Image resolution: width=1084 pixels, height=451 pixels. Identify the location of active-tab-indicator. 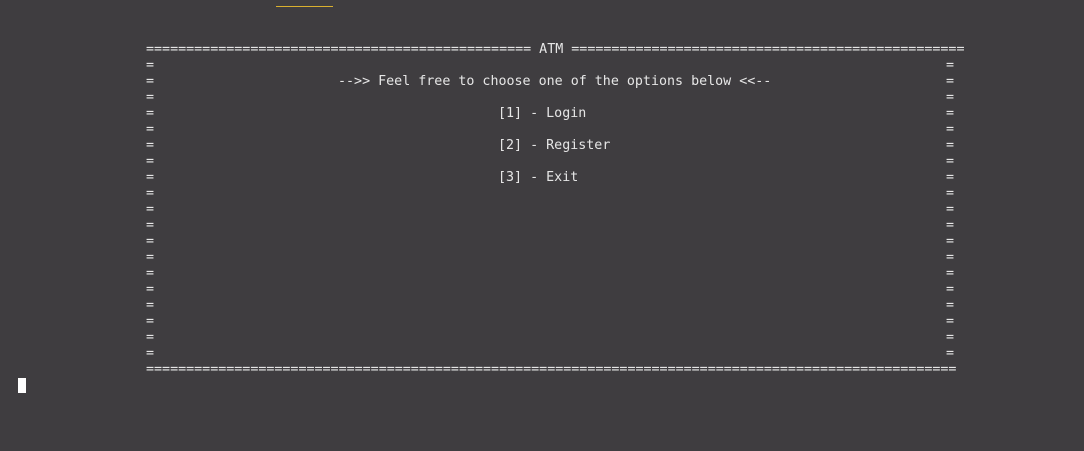
(304, 6).